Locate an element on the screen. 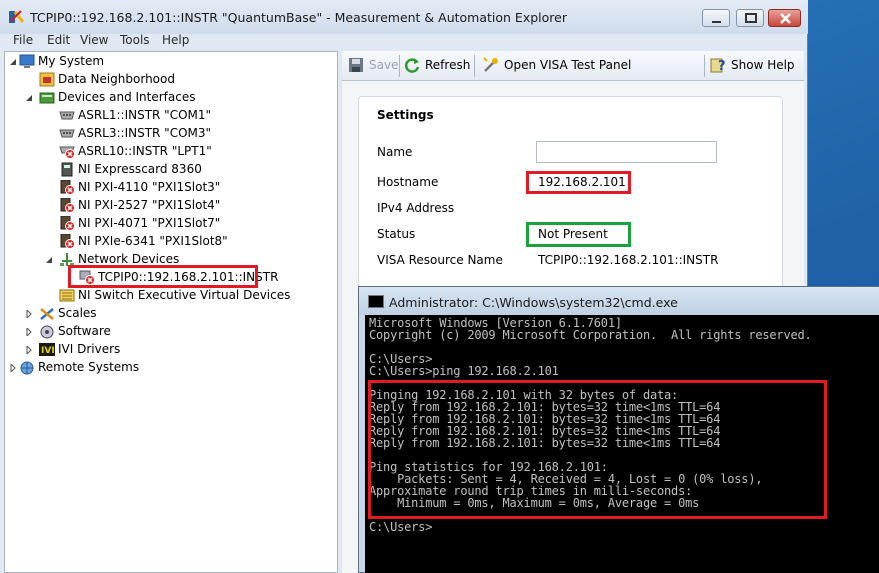 This screenshot has width=879, height=573. maximize-button is located at coordinates (750, 18).